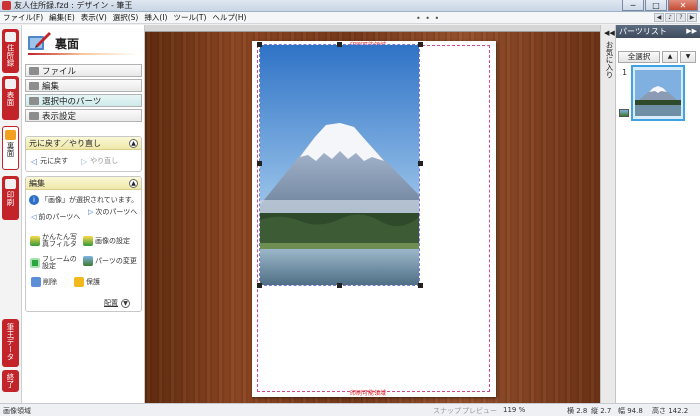 Image resolution: width=700 pixels, height=416 pixels. Describe the element at coordinates (479, 411) in the screenshot. I see `preview-toggle: プレビュー` at that location.